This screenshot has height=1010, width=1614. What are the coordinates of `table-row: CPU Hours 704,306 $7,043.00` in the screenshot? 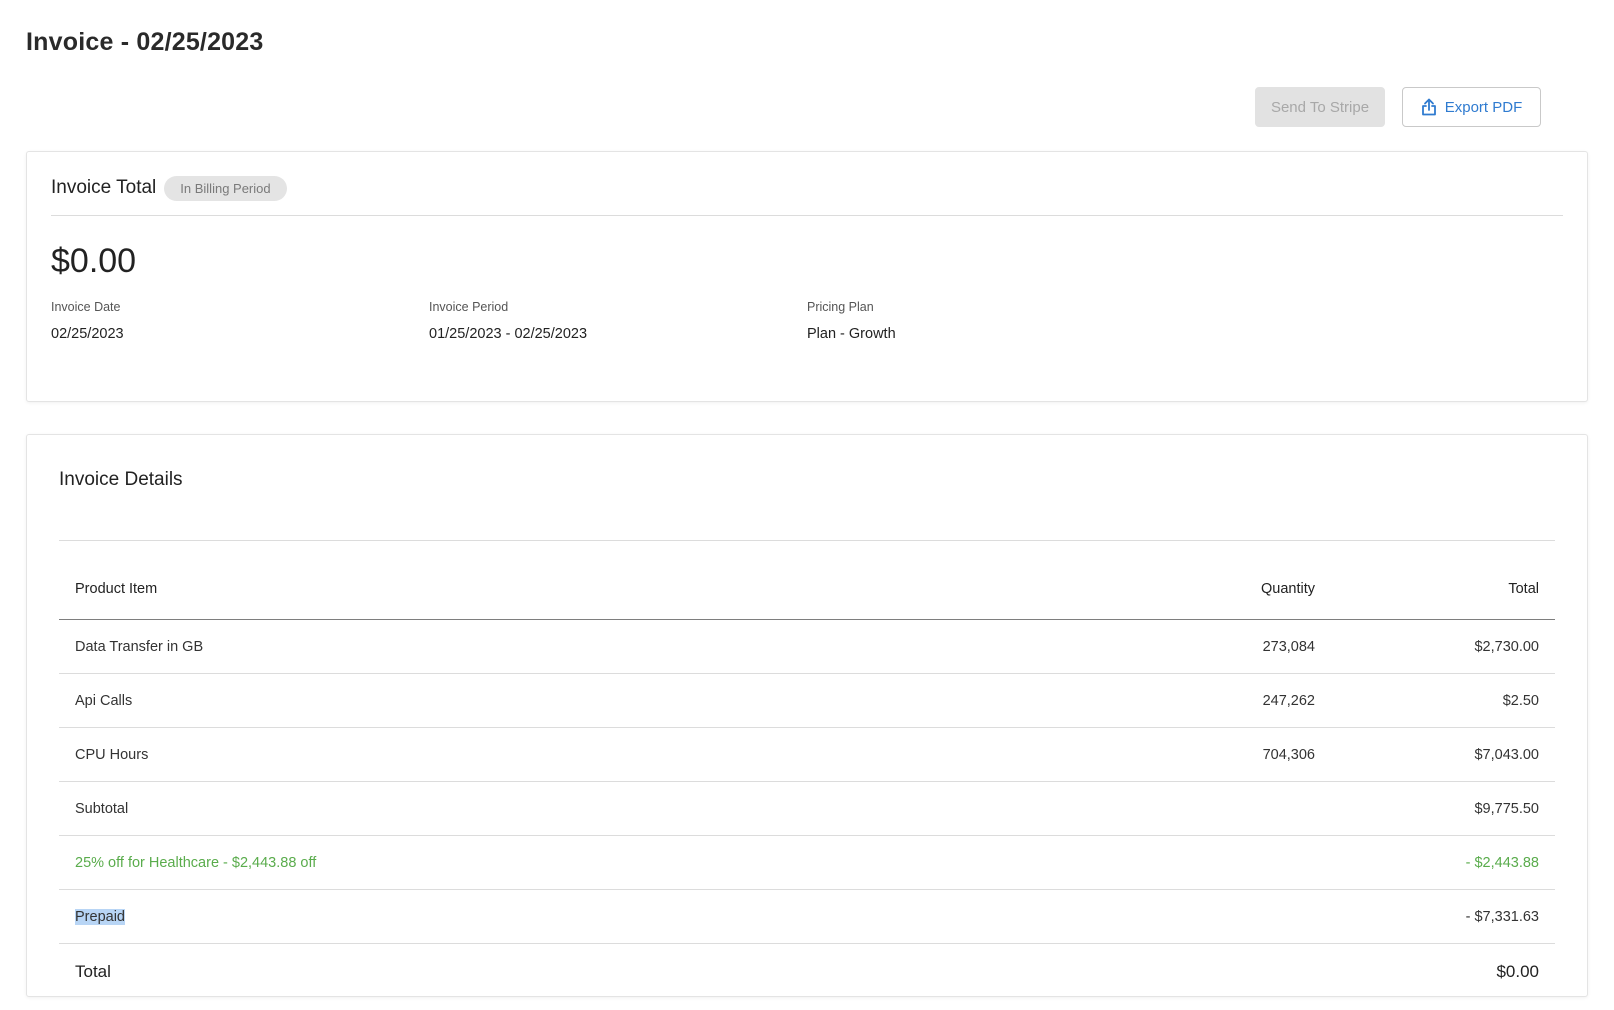 It's located at (807, 755).